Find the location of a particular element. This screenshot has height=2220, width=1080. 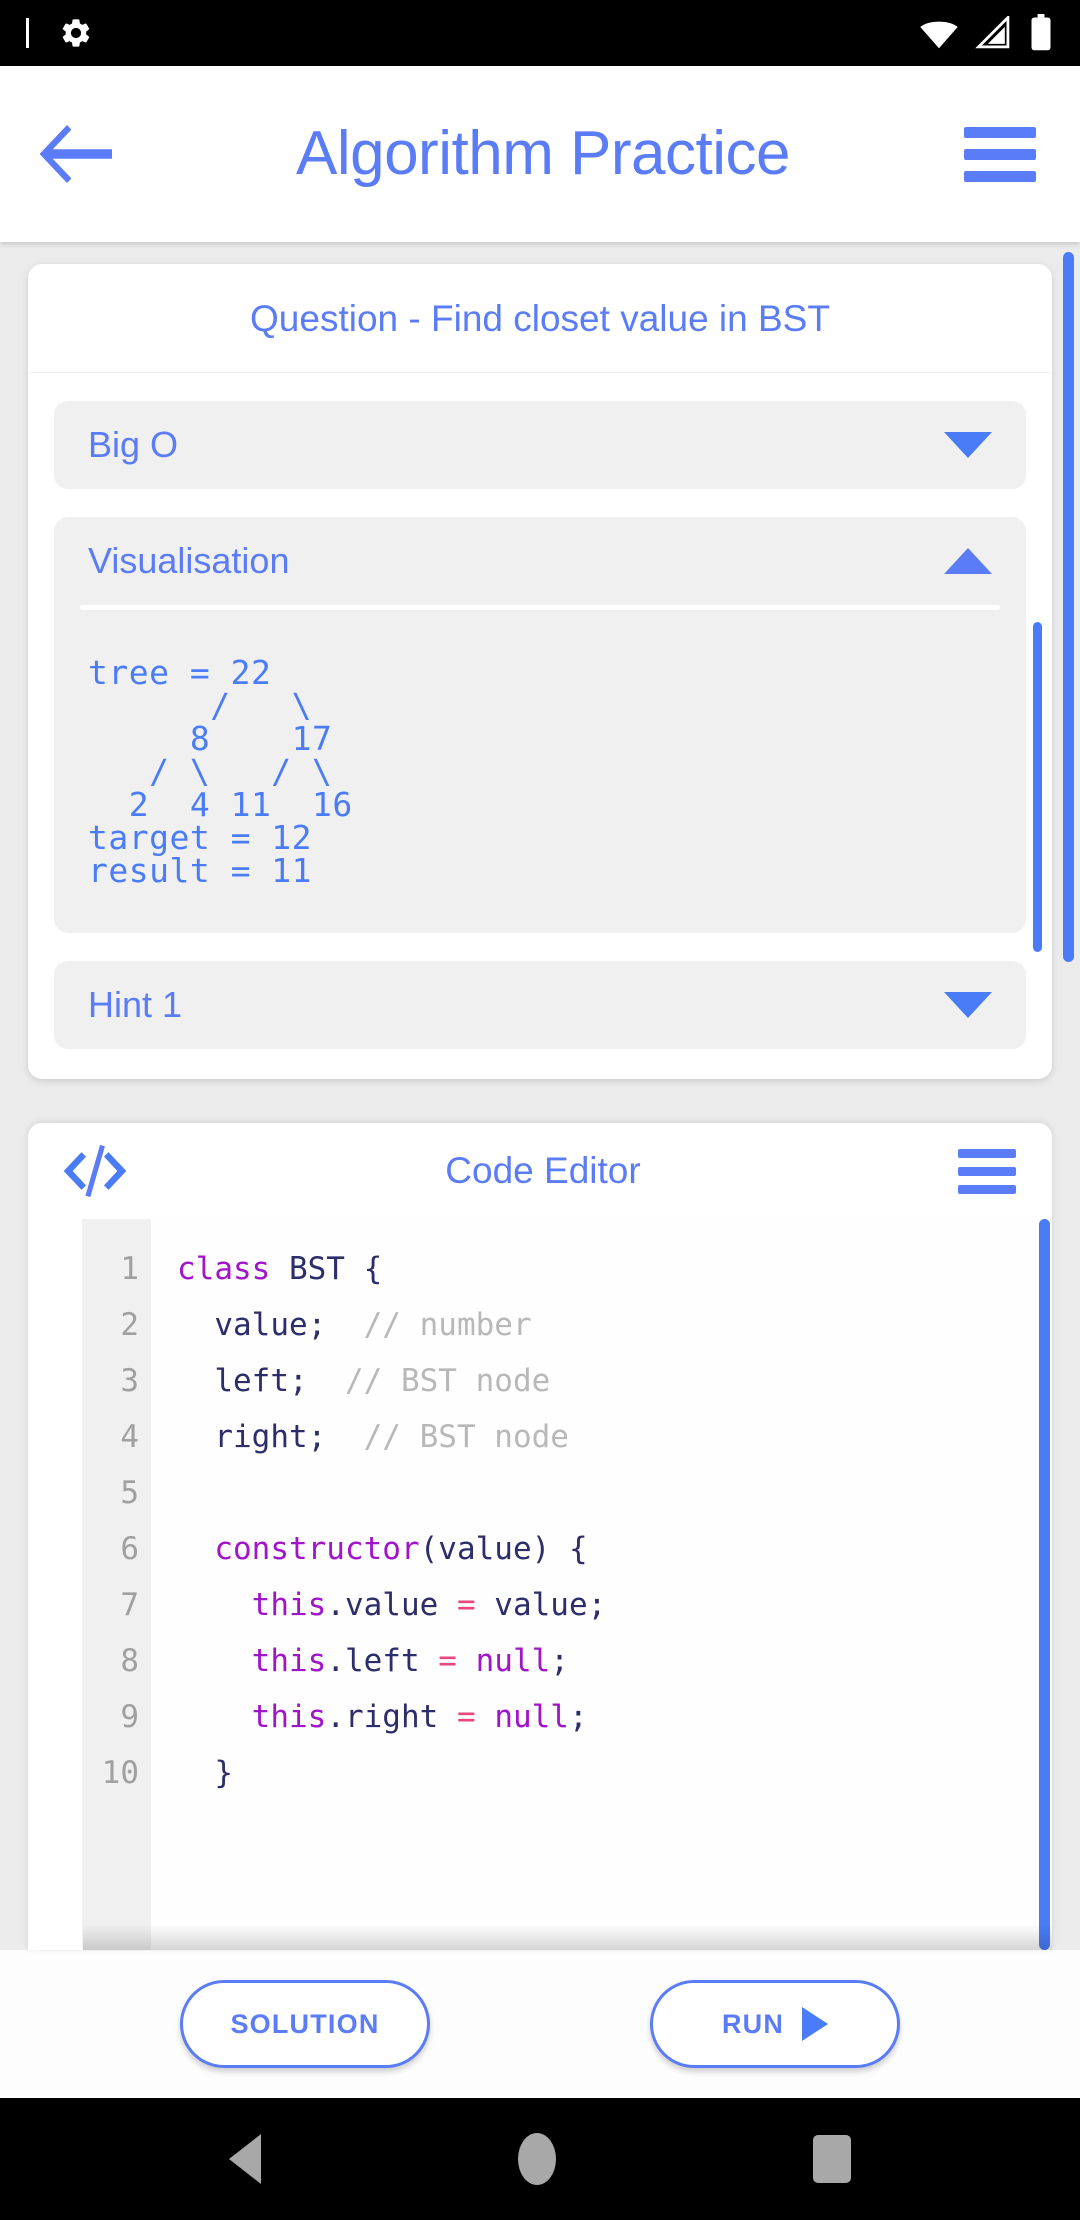

code-editor-header: Code Editor is located at coordinates (540, 1171).